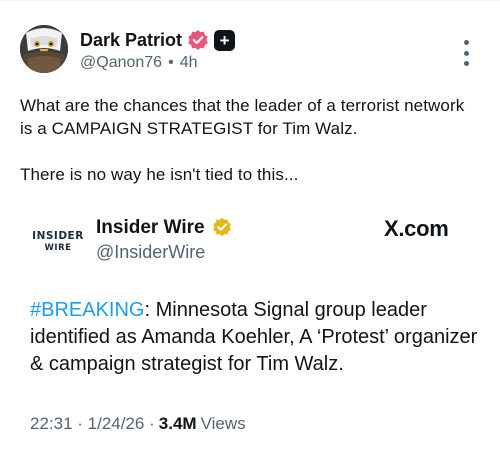 This screenshot has width=500, height=455. I want to click on post-time: 4h, so click(189, 63).